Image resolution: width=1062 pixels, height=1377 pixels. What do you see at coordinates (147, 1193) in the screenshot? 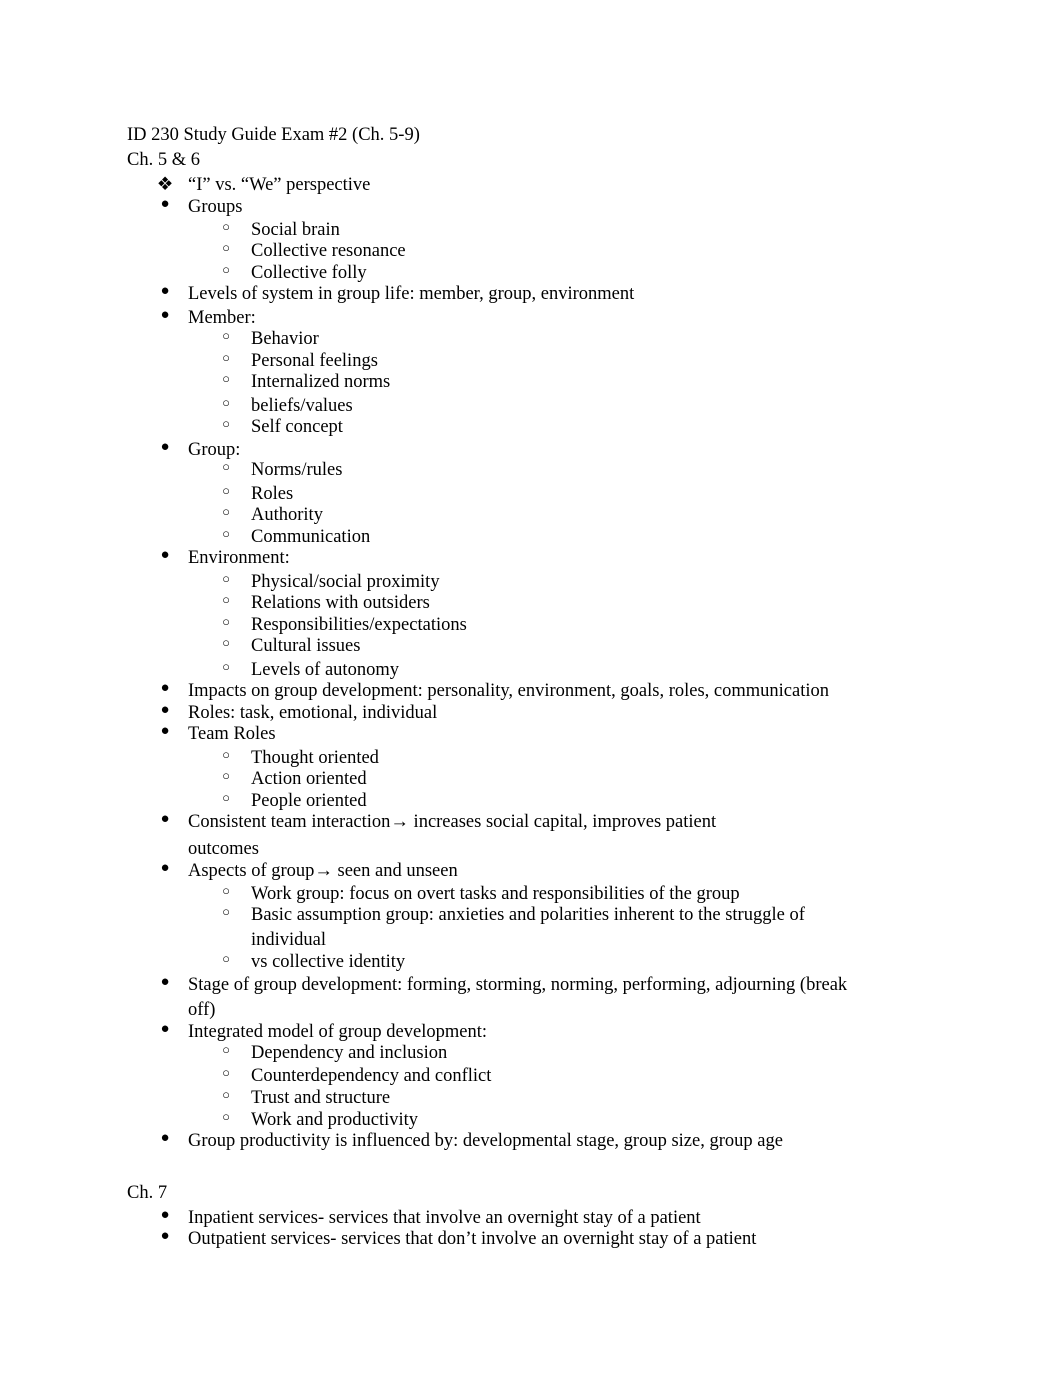
I see `section-heading: Ch. 7` at bounding box center [147, 1193].